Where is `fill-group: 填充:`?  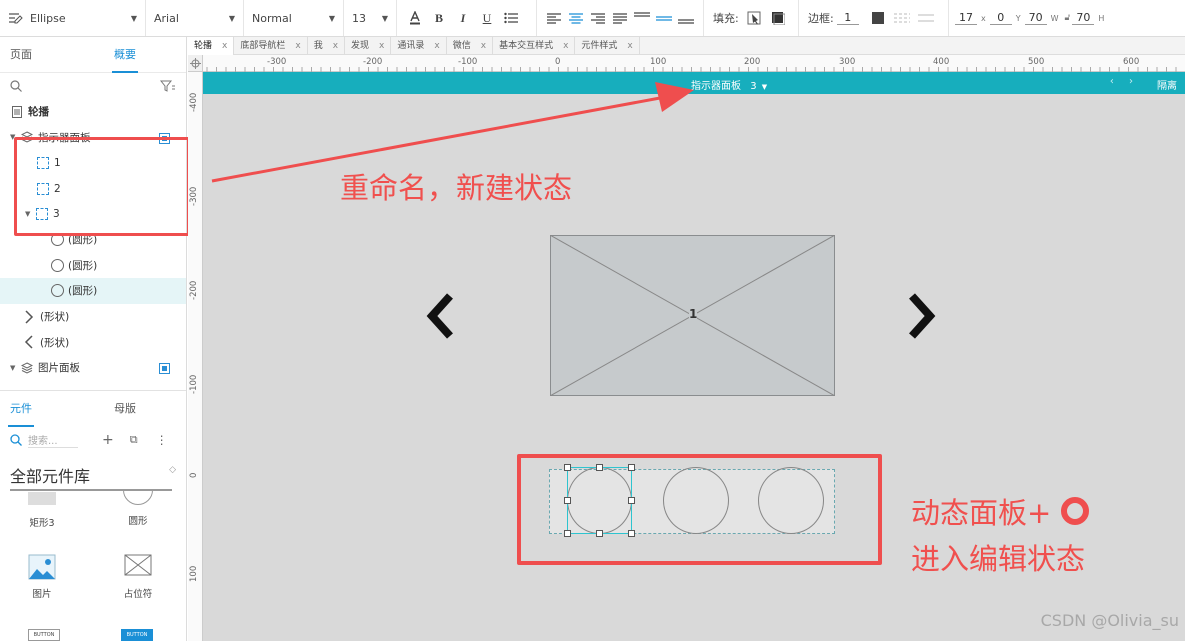 fill-group: 填充: is located at coordinates (751, 18).